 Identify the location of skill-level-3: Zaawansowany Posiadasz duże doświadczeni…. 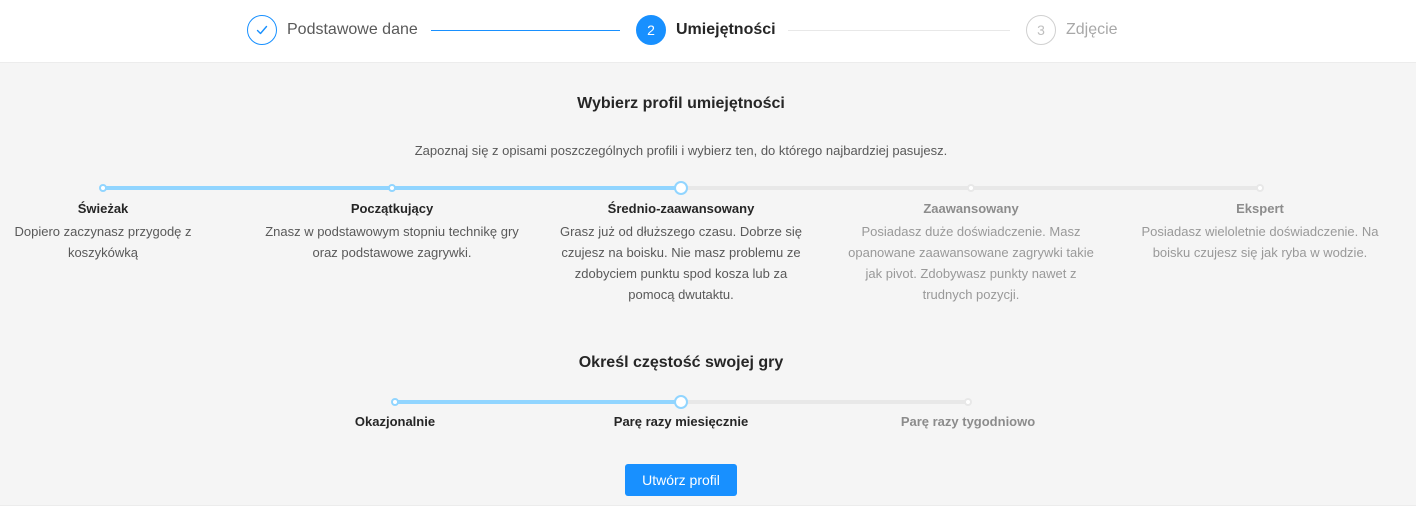
(971, 252).